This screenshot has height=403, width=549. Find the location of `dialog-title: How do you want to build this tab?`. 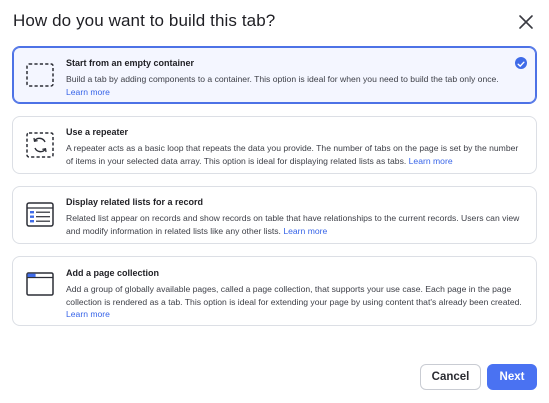

dialog-title: How do you want to build this tab? is located at coordinates (144, 20).